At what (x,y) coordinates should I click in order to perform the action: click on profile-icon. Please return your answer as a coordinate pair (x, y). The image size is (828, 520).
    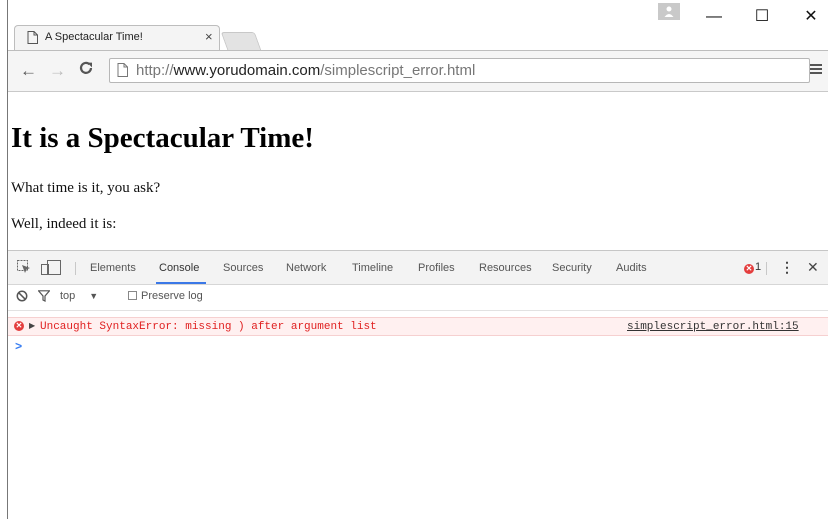
    Looking at the image, I should click on (669, 11).